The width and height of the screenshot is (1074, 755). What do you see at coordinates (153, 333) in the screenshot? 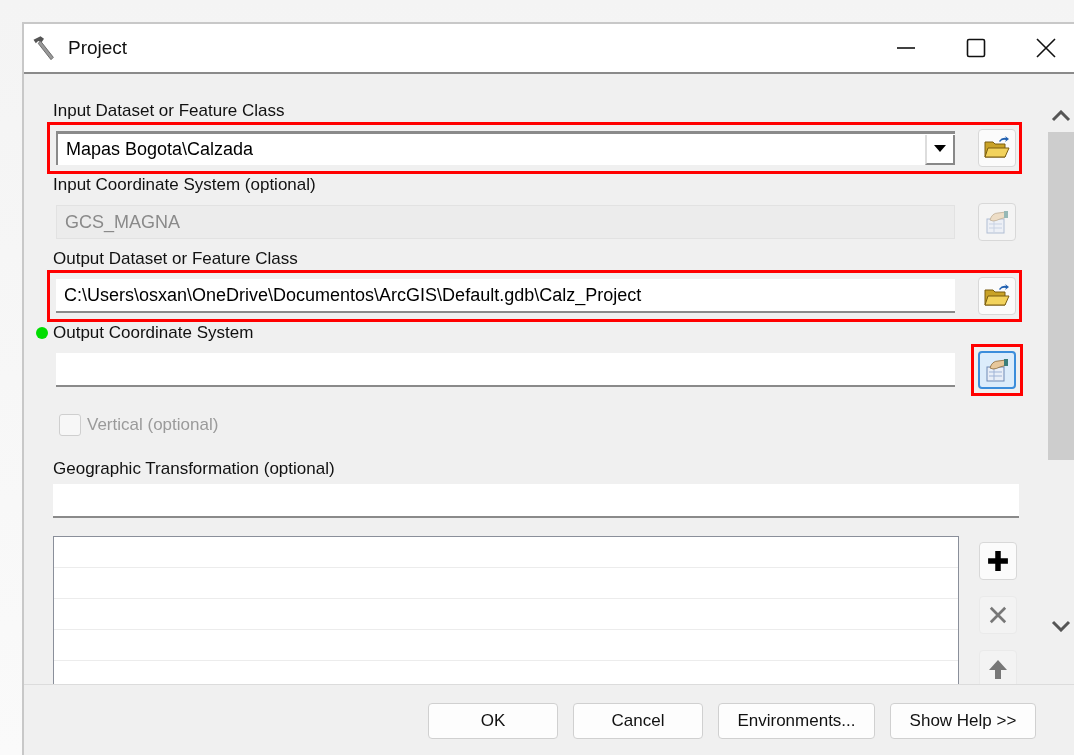
I see `parameter-label: Output Coordinate System` at bounding box center [153, 333].